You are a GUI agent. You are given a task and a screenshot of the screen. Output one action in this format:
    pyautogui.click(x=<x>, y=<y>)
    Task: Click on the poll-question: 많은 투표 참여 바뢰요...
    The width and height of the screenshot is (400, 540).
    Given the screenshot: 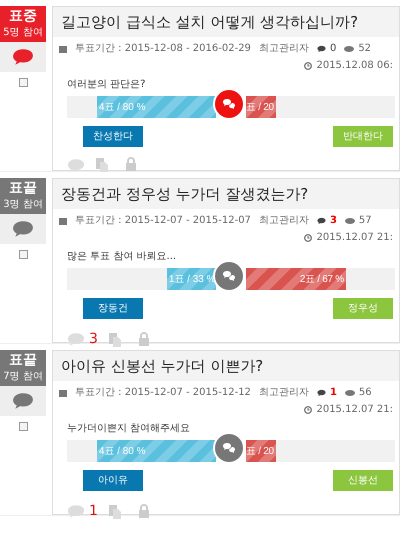 What is the action you would take?
    pyautogui.click(x=122, y=257)
    